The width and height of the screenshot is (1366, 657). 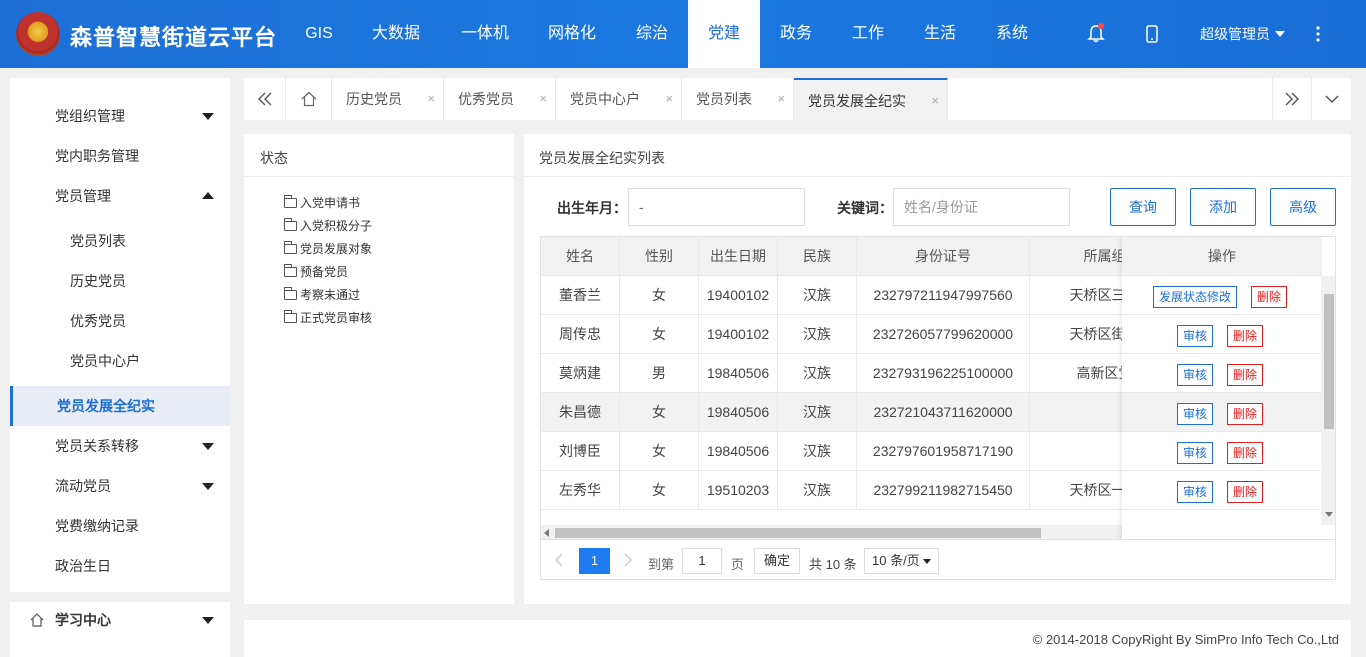 I want to click on nav-governance: 综治, so click(x=652, y=34).